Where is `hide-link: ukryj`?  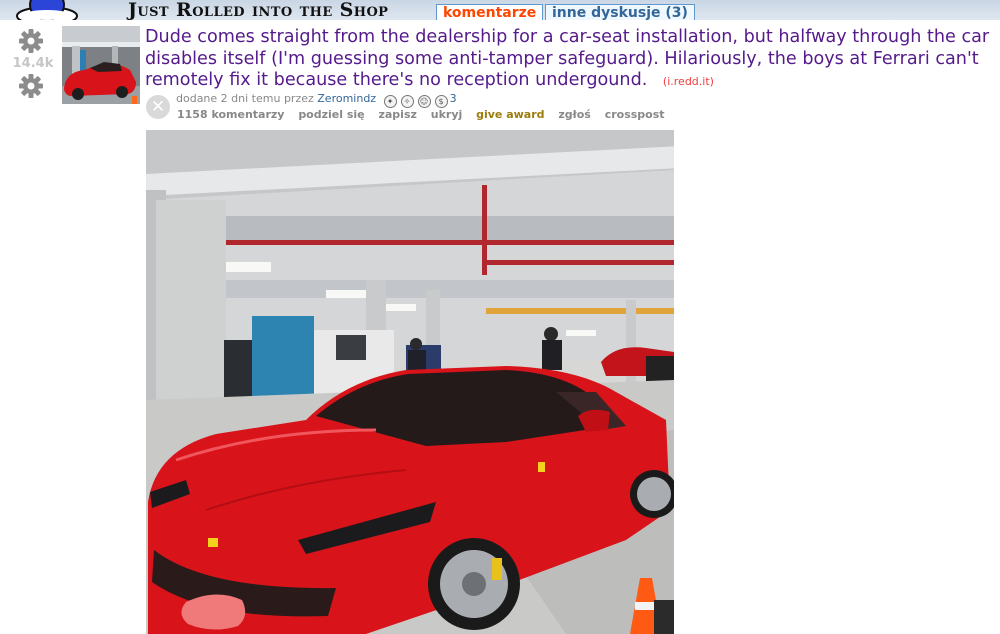 hide-link: ukryj is located at coordinates (447, 114).